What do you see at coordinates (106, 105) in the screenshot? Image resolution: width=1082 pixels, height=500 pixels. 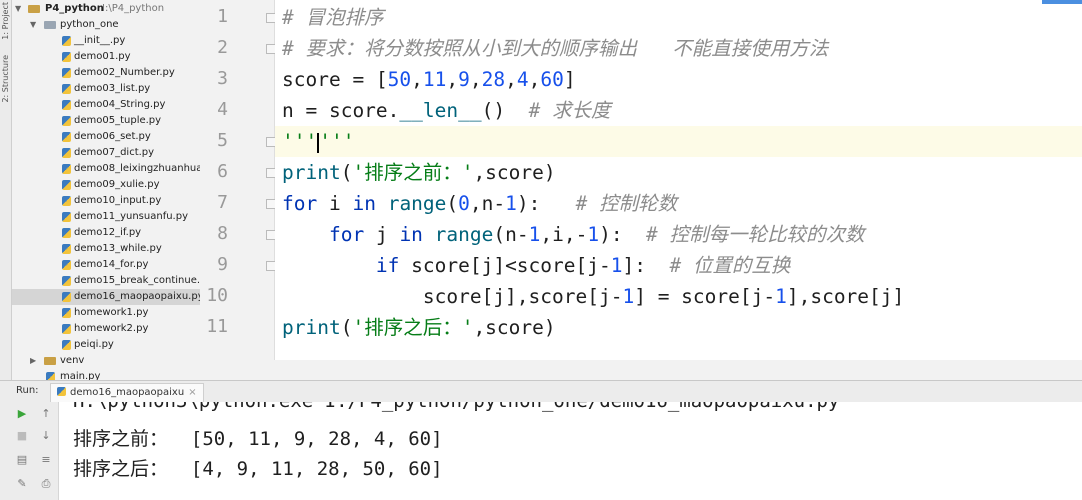 I see `tree-file: demo04_String.py` at bounding box center [106, 105].